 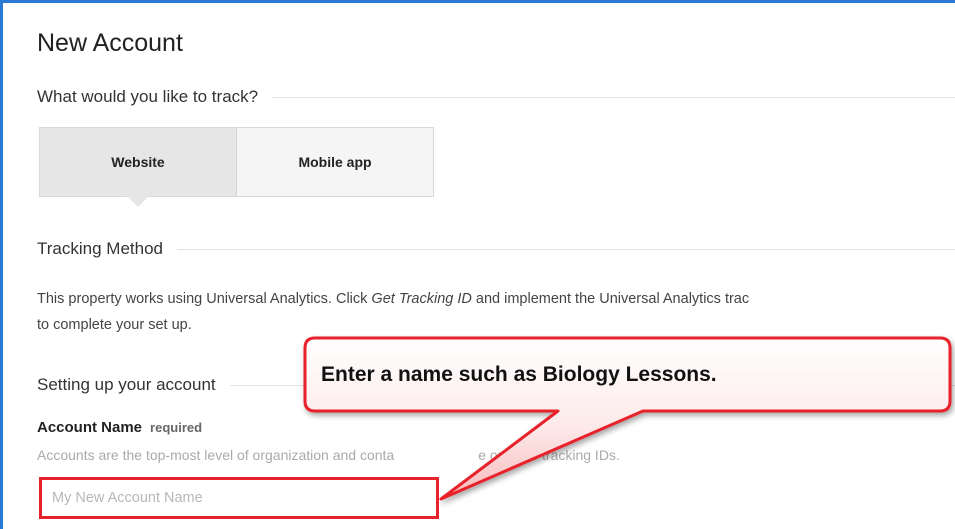 What do you see at coordinates (239, 498) in the screenshot?
I see `account-name-input` at bounding box center [239, 498].